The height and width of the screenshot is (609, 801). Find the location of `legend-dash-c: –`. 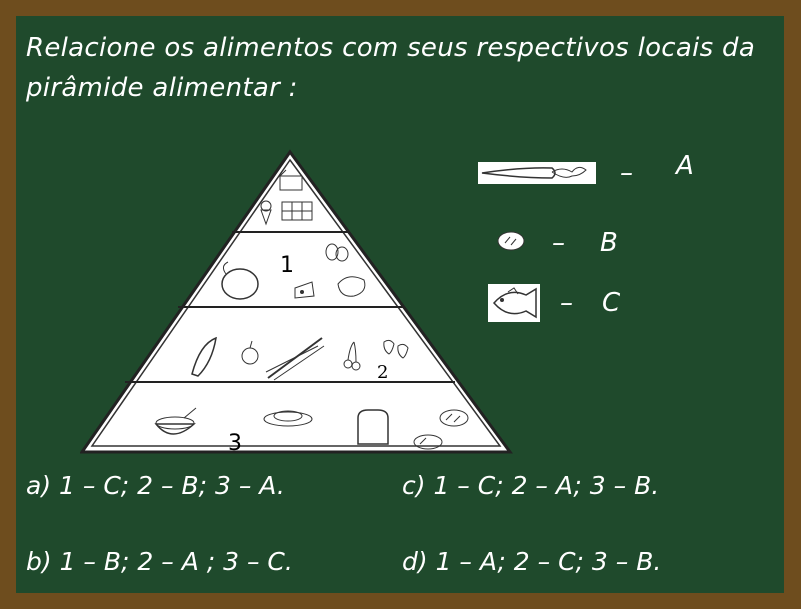

legend-dash-c: – is located at coordinates (566, 303).